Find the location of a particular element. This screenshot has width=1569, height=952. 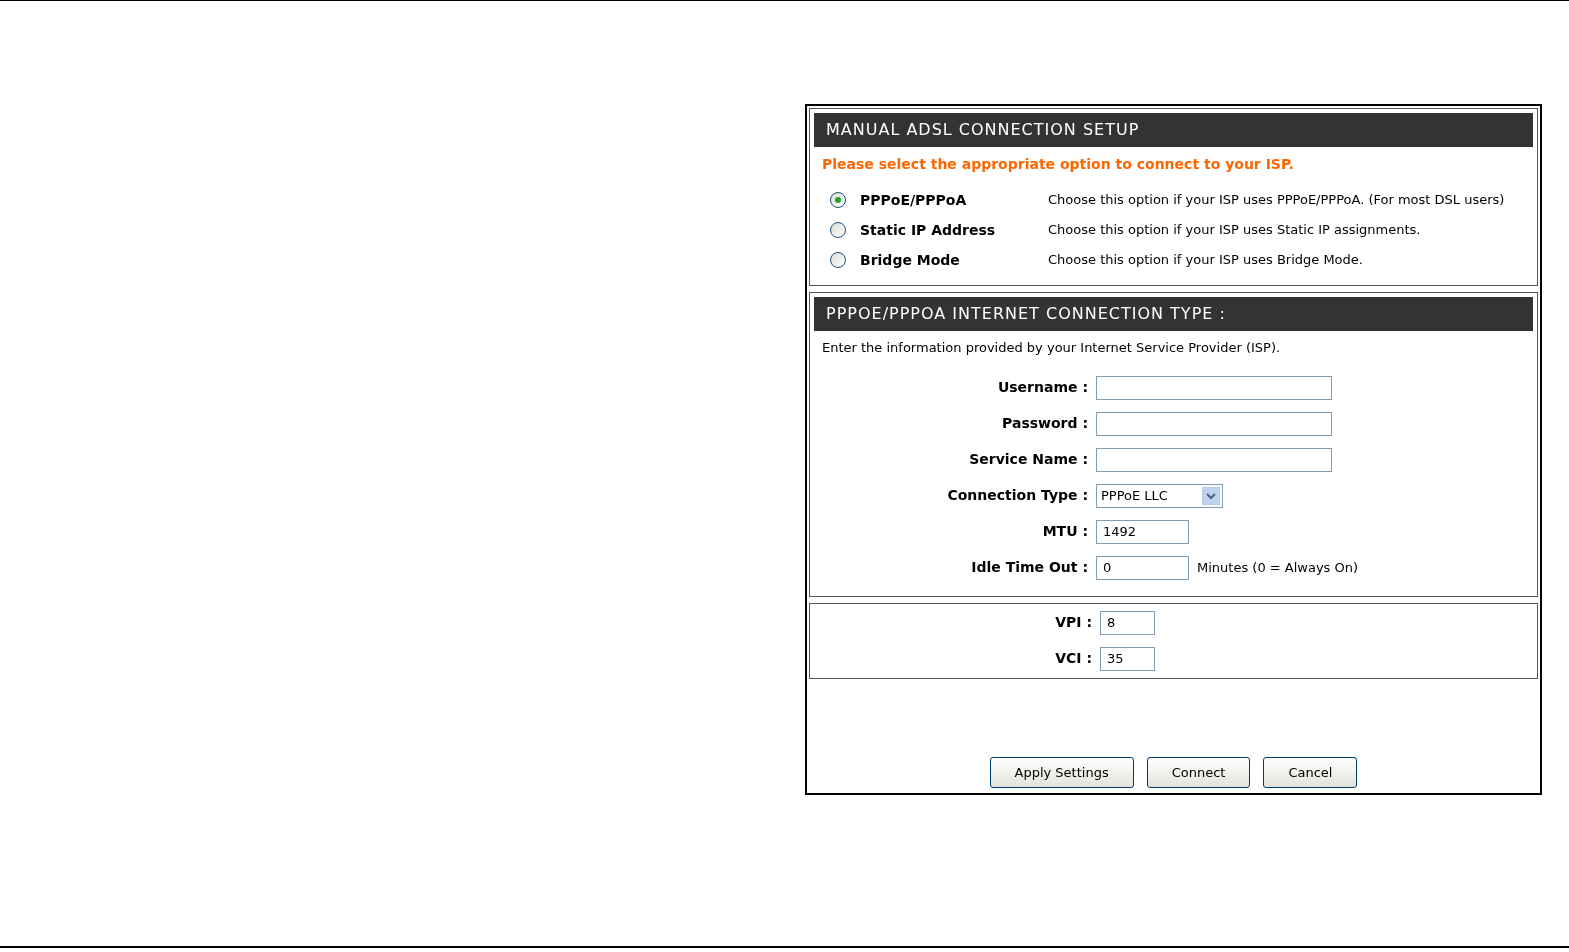

field-label: Connection Type : is located at coordinates (1017, 495).